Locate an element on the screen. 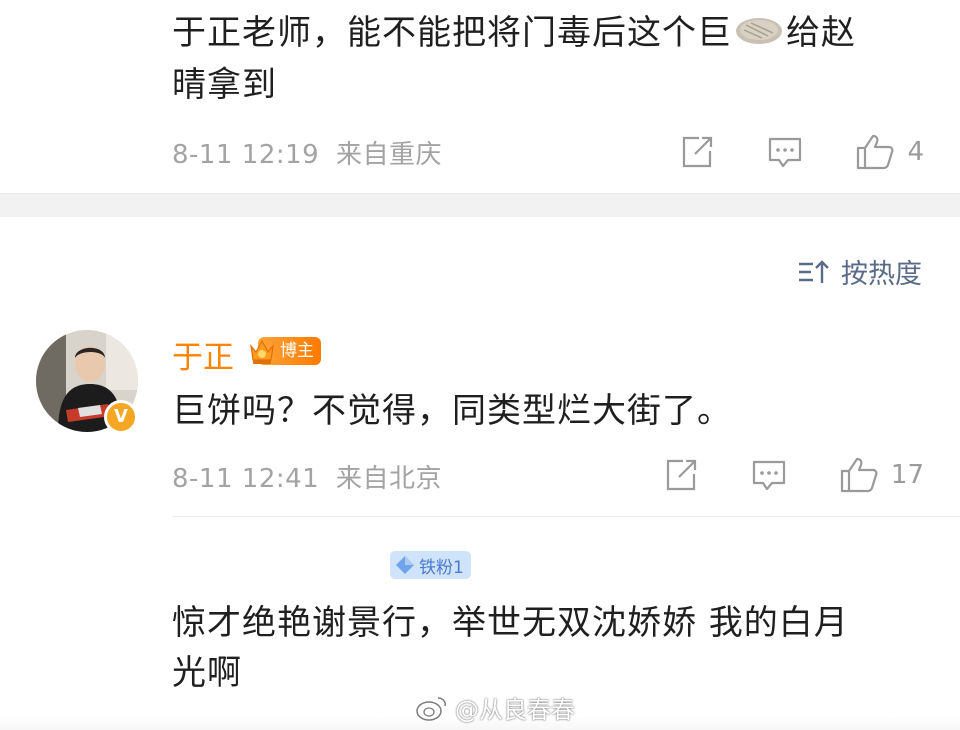 The width and height of the screenshot is (960, 730). sort-icon is located at coordinates (814, 271).